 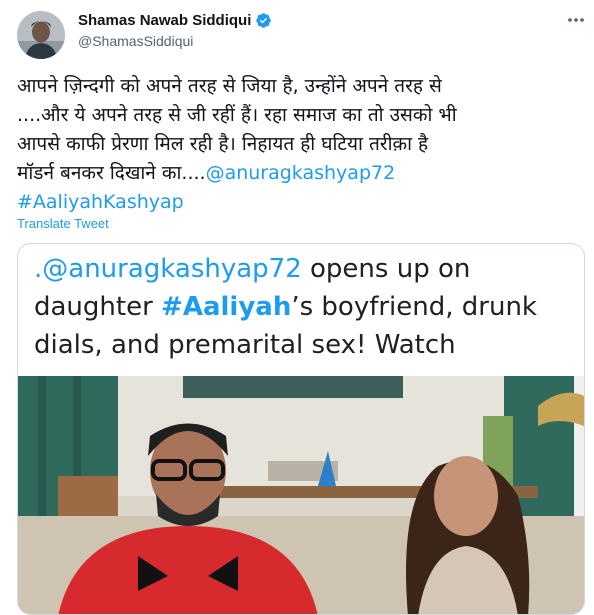 I want to click on author-name-row: Shamas Nawab Siddiqui, so click(x=175, y=20).